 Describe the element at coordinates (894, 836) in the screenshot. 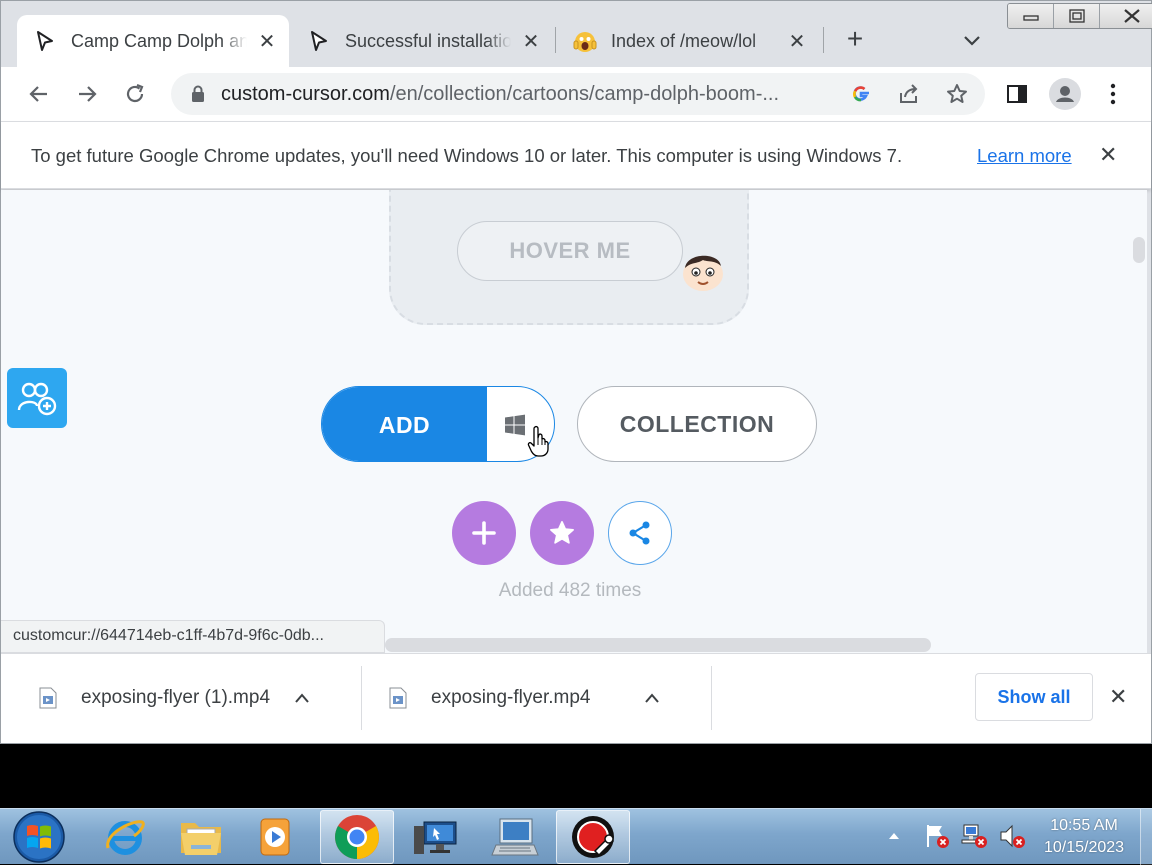

I see `show-hidden-icons-icon` at that location.